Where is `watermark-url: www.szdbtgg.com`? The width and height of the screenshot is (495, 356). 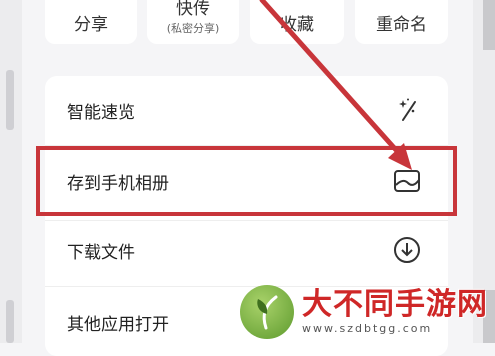
watermark-url: www.szdbtgg.com is located at coordinates (367, 328).